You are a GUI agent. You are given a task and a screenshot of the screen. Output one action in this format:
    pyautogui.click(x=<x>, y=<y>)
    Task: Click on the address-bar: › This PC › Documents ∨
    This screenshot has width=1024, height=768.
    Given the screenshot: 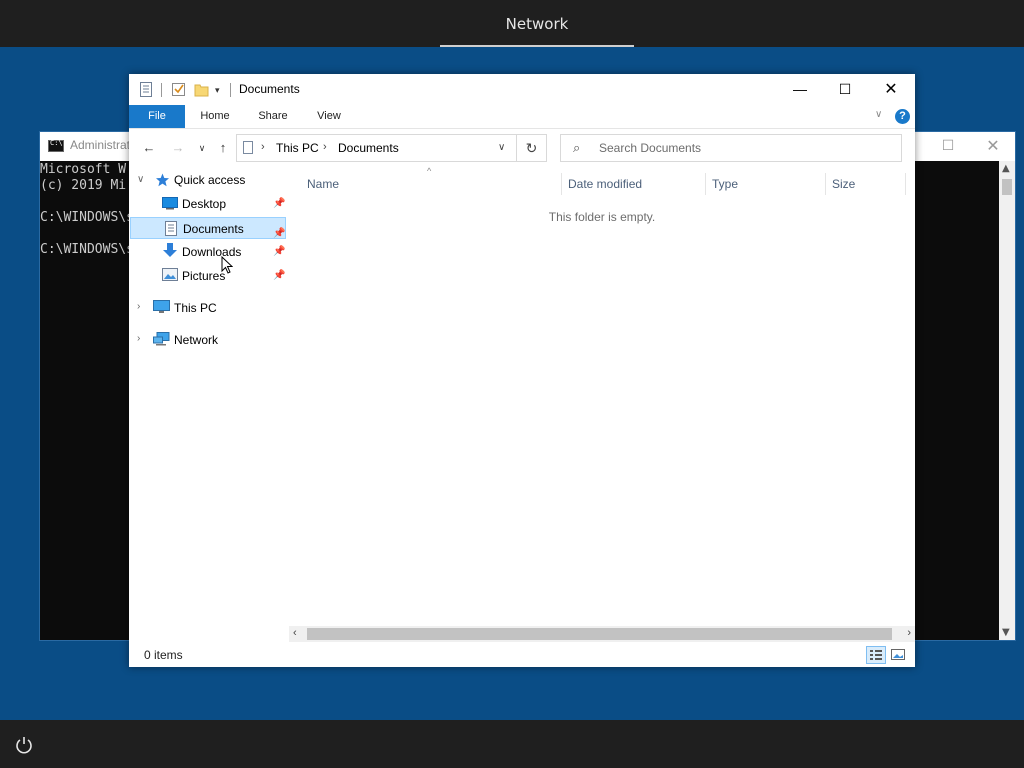 What is the action you would take?
    pyautogui.click(x=391, y=148)
    